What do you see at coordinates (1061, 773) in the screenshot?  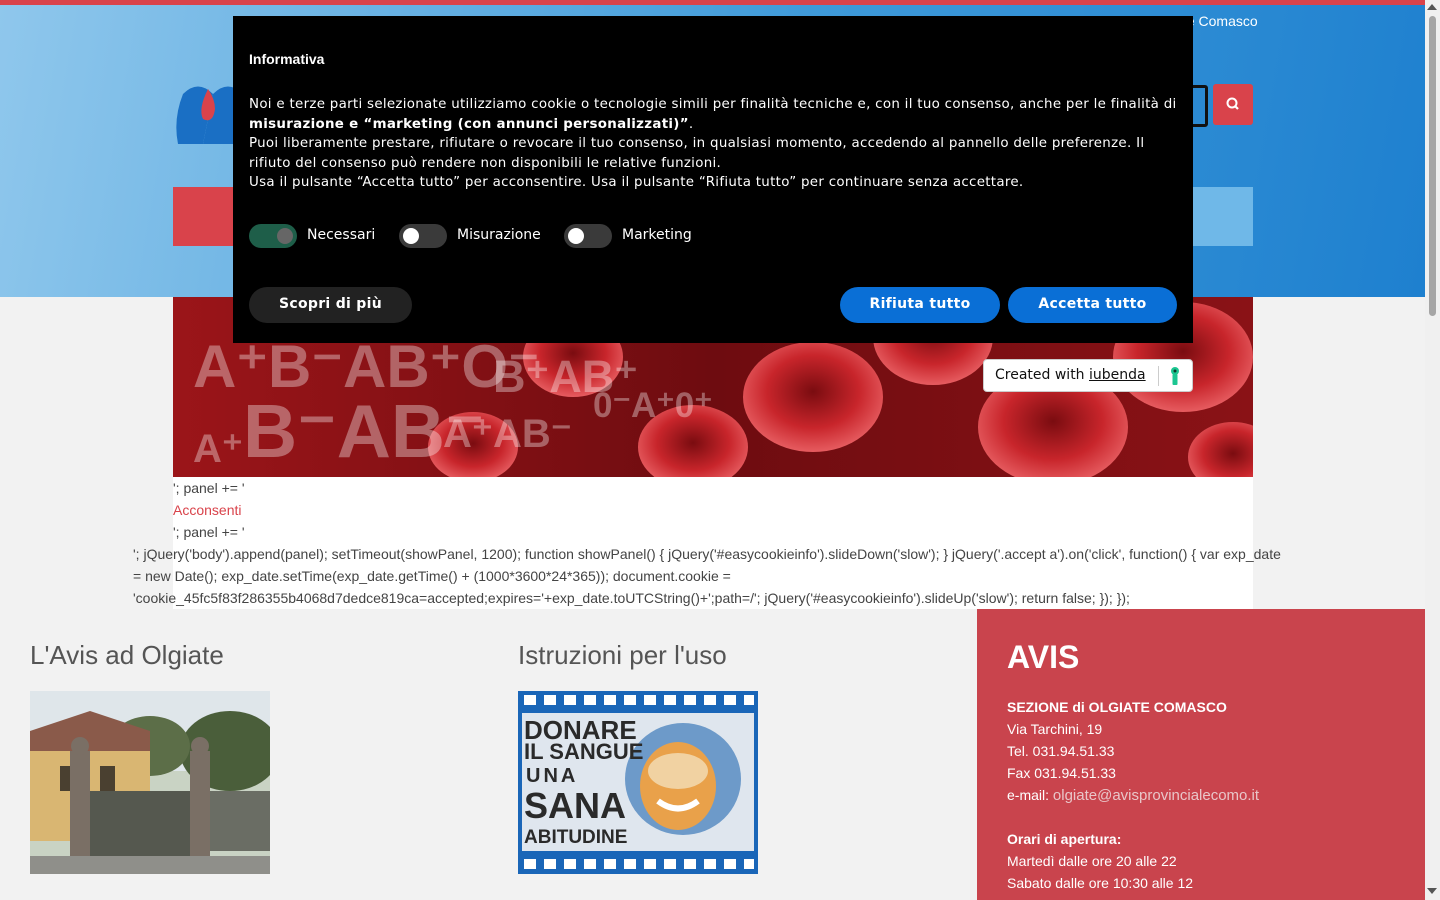 I see `avis-fax: Fax 031.94.51.33` at bounding box center [1061, 773].